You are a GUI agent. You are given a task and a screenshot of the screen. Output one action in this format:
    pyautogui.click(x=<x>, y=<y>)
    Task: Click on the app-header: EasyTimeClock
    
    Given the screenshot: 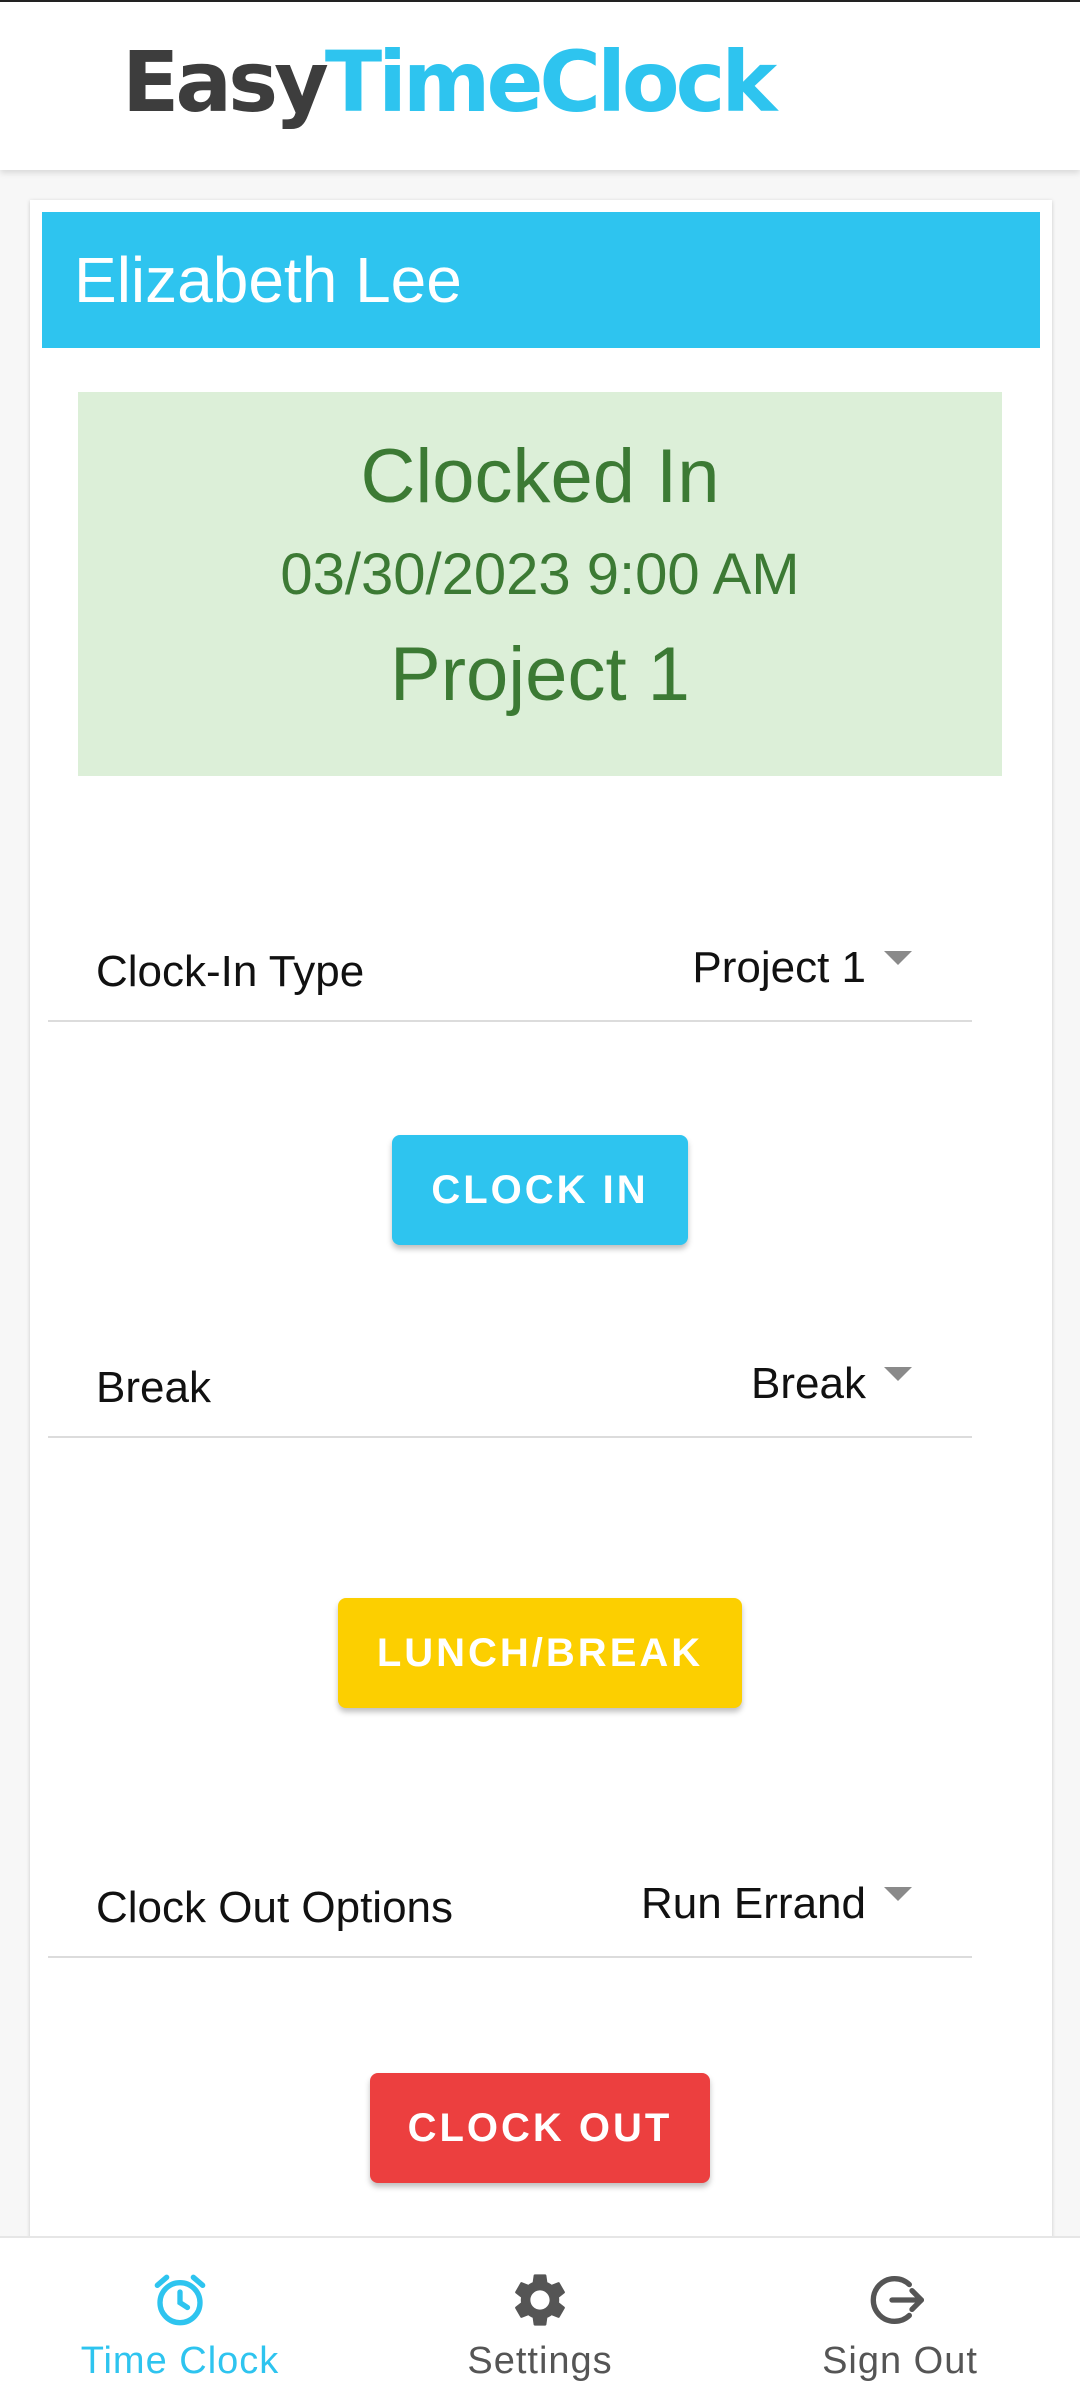 What is the action you would take?
    pyautogui.click(x=540, y=85)
    